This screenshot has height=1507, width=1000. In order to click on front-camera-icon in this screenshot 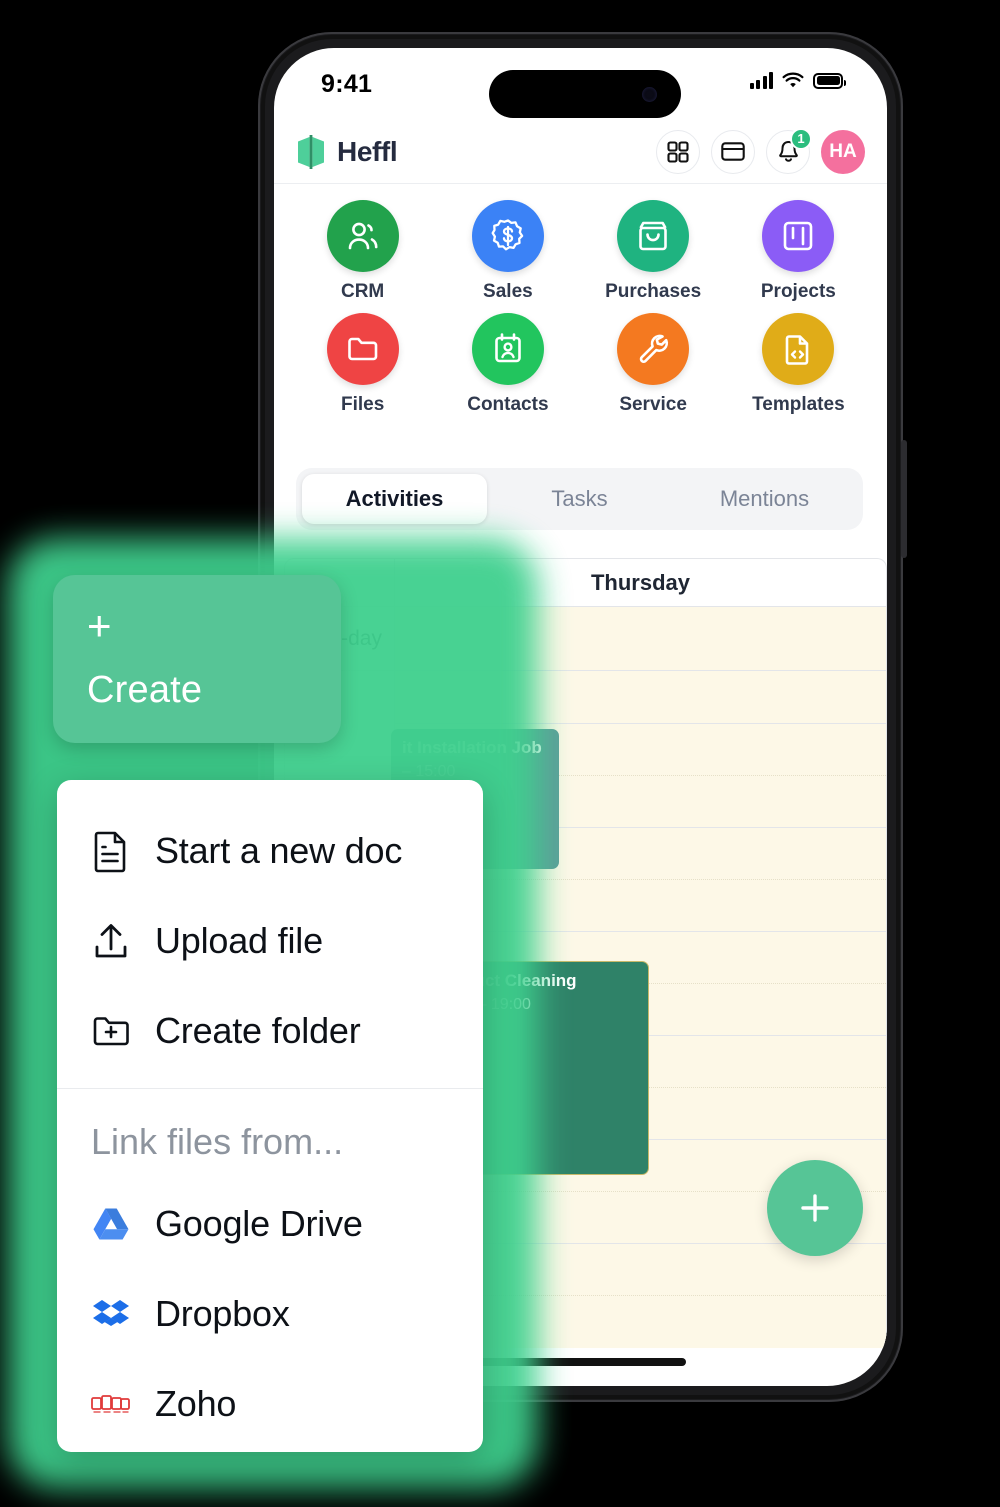, I will do `click(649, 94)`.